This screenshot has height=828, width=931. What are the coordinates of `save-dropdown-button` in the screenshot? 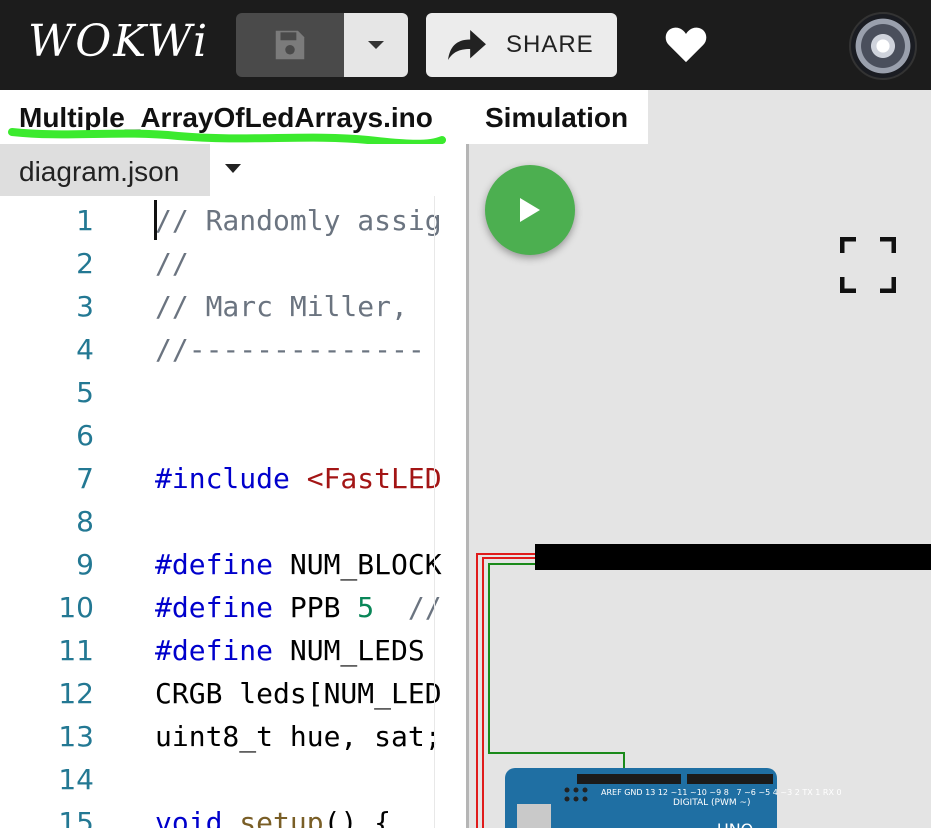 It's located at (376, 45).